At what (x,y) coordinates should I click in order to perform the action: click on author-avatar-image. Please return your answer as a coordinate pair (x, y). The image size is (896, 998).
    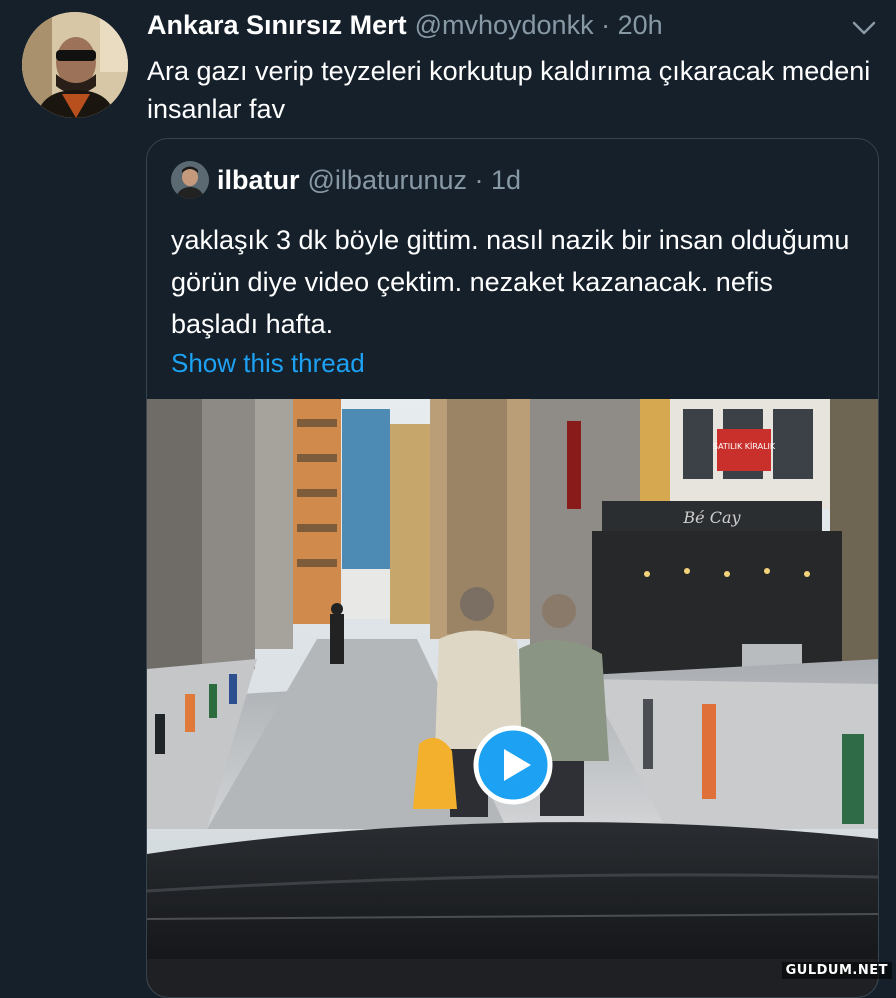
    Looking at the image, I should click on (75, 65).